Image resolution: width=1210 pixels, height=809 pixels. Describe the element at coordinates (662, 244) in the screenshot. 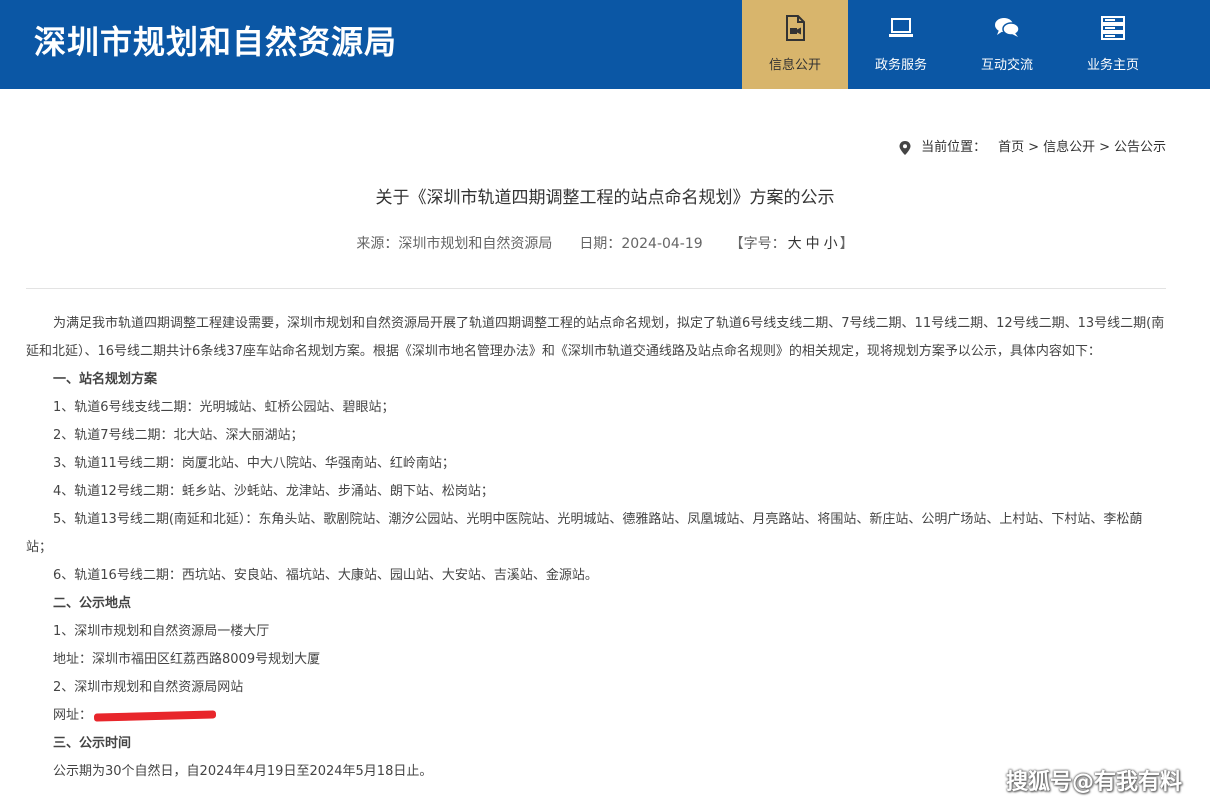

I see `date-value: 2024-04-19` at that location.